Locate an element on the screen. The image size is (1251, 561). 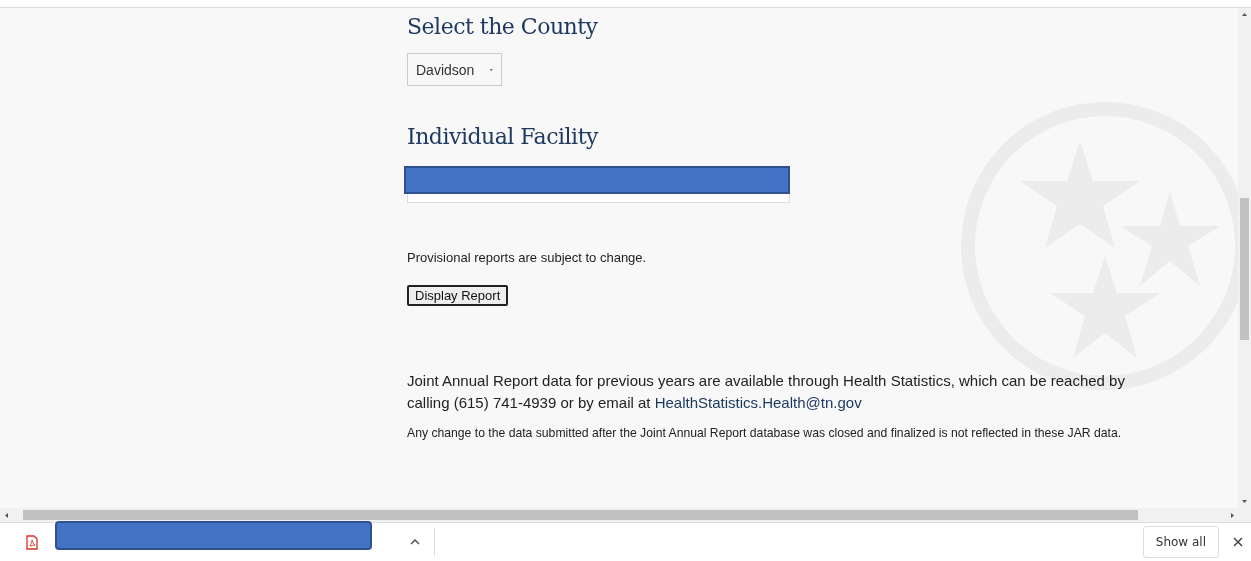
display-report-button: Display Report is located at coordinates (458, 295).